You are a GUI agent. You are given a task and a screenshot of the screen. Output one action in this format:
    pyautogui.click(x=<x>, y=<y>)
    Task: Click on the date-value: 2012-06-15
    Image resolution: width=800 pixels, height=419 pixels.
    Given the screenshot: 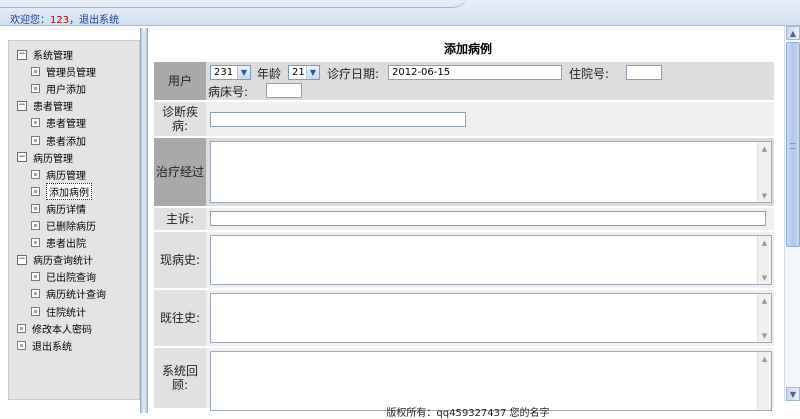 What is the action you would take?
    pyautogui.click(x=421, y=72)
    